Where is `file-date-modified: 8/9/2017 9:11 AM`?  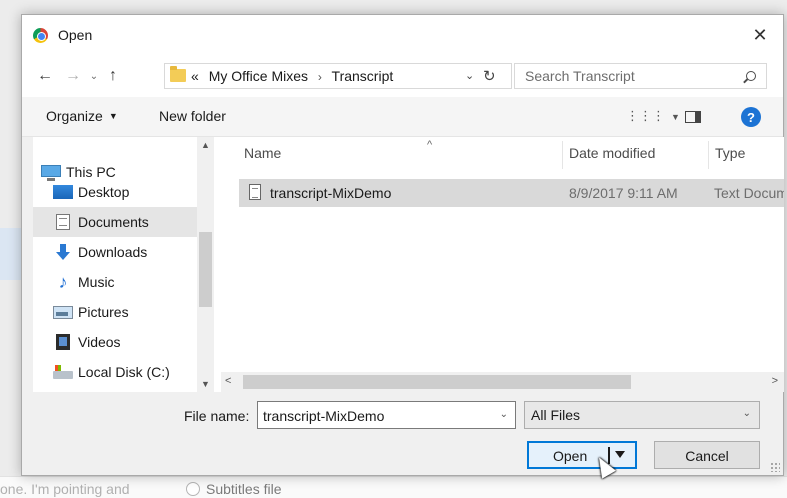 file-date-modified: 8/9/2017 9:11 AM is located at coordinates (623, 193).